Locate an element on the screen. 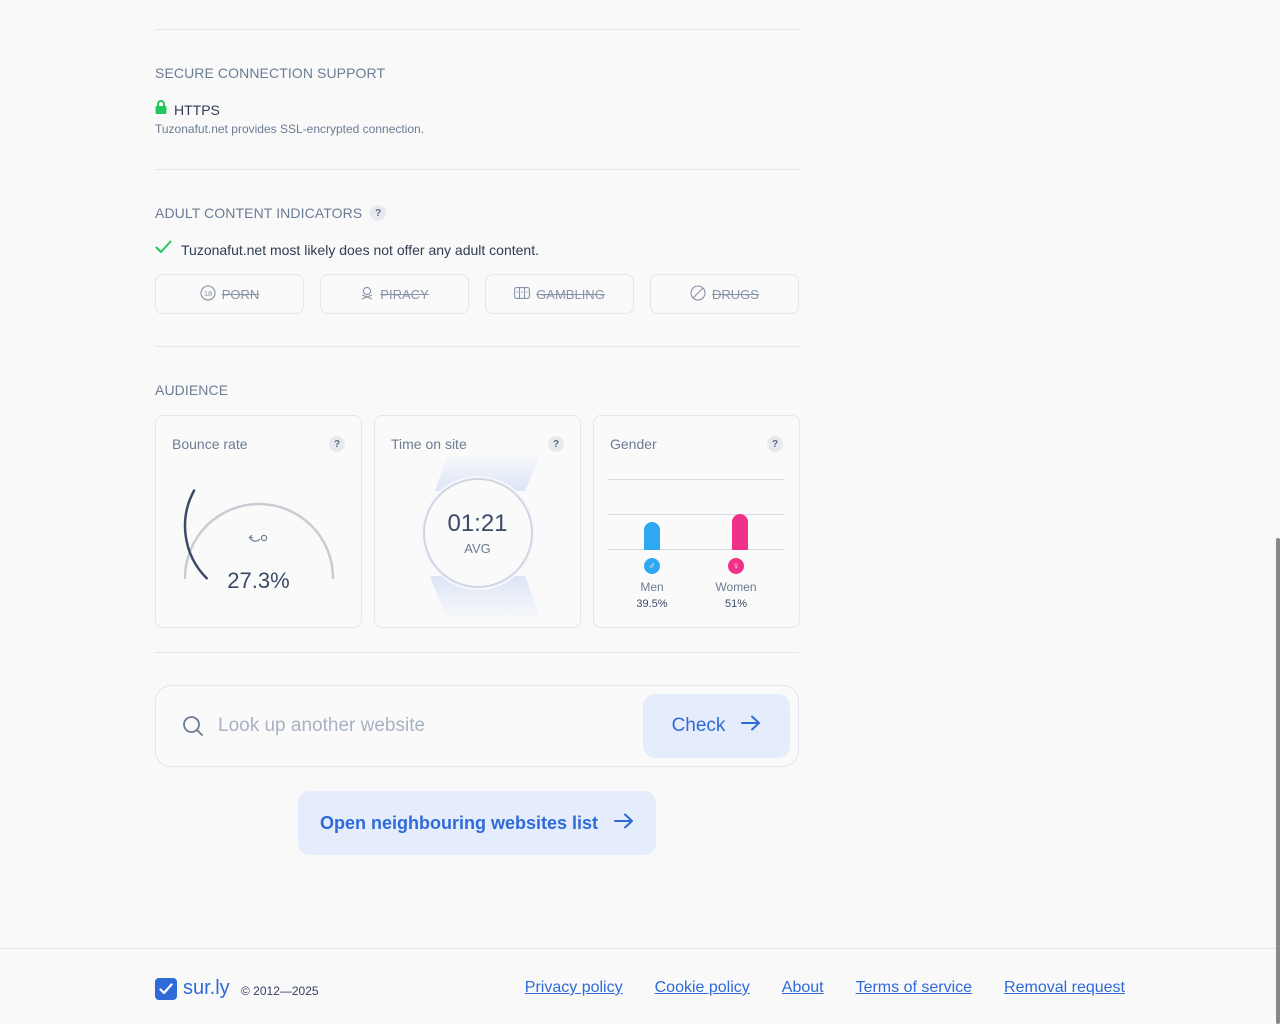 The image size is (1280, 1024). gender-men-value: 39.5% is located at coordinates (652, 604).